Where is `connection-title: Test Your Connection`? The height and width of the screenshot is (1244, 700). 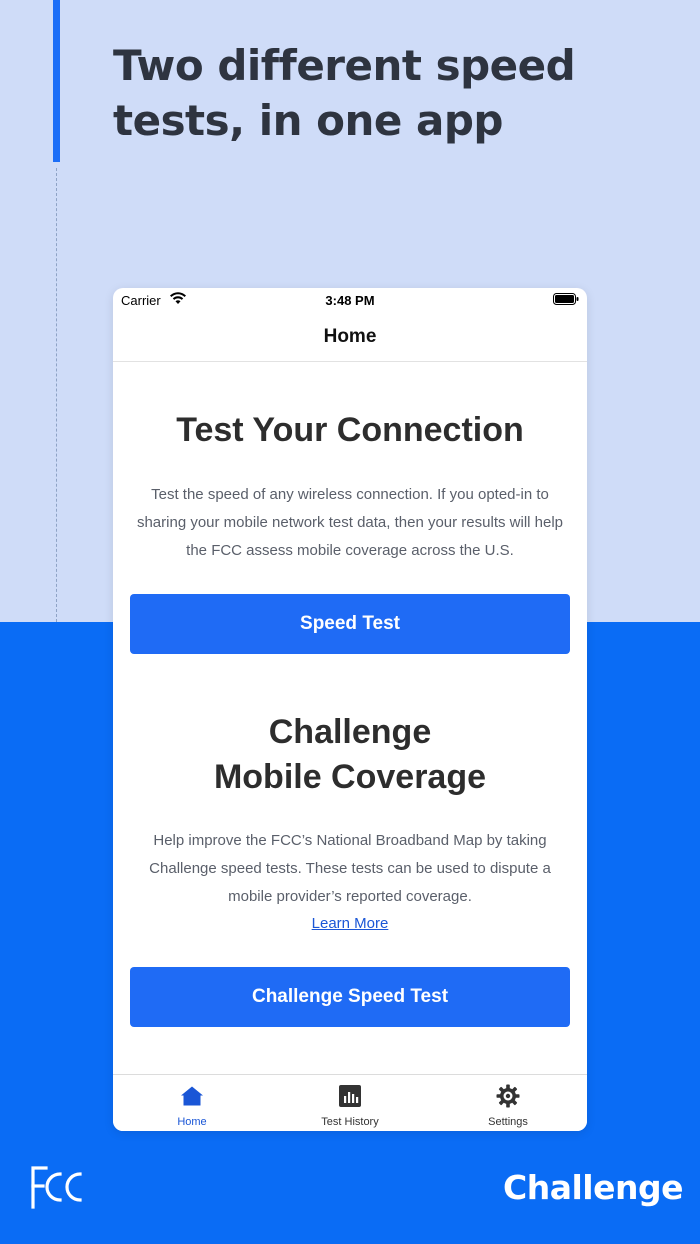
connection-title: Test Your Connection is located at coordinates (350, 430).